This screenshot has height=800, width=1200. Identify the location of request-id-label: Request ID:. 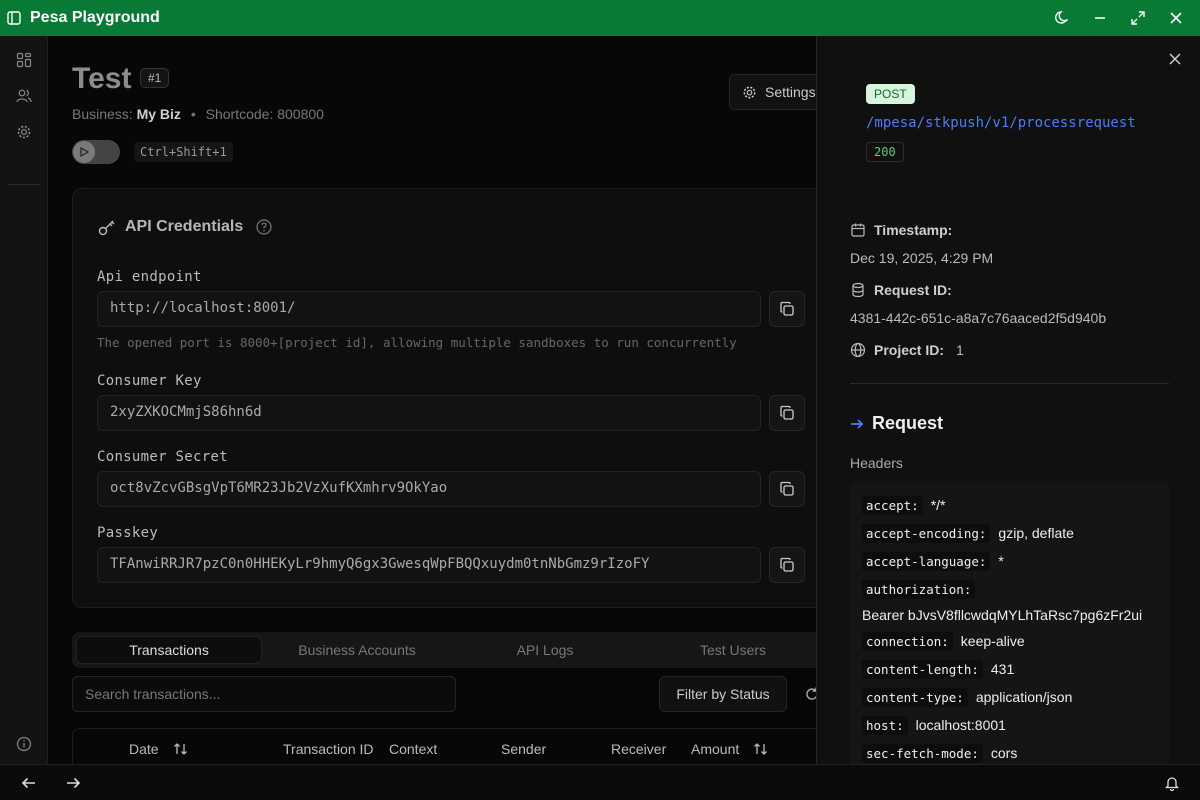
(901, 290).